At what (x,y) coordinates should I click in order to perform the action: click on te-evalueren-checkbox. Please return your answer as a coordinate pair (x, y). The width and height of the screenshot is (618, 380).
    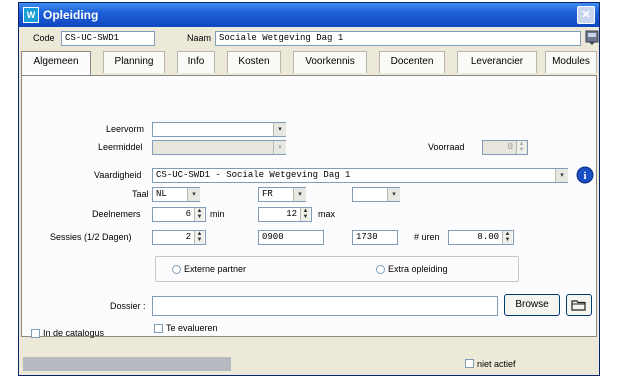
    Looking at the image, I should click on (158, 328).